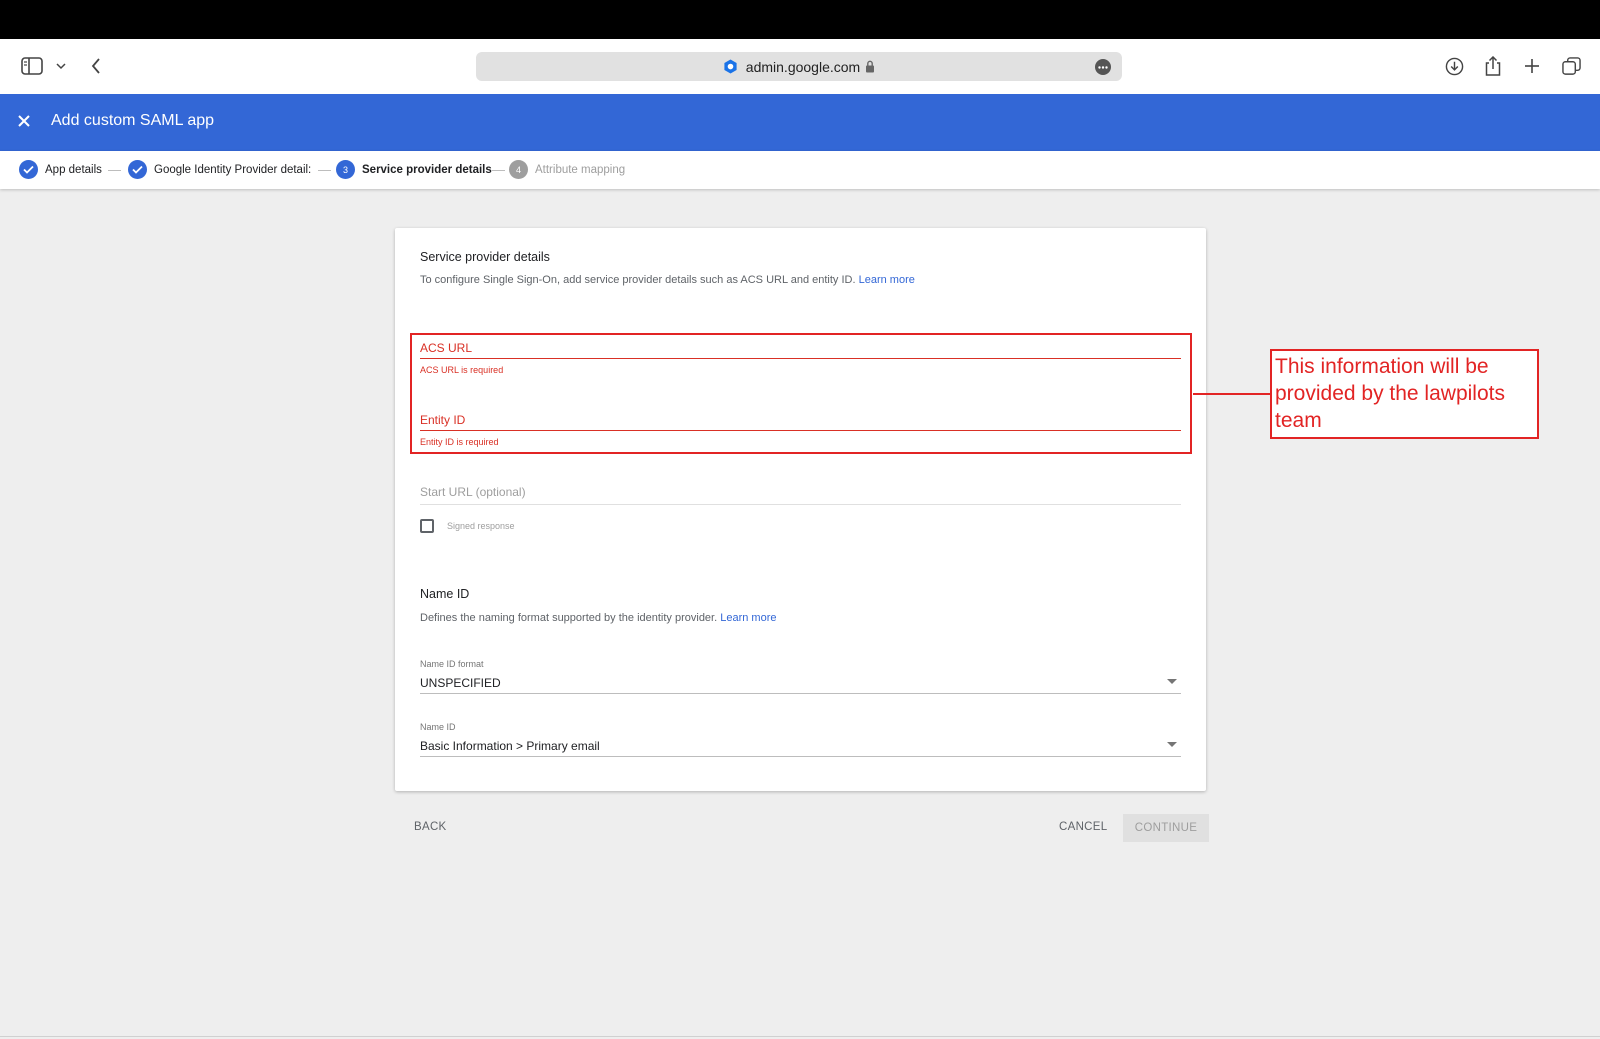 The width and height of the screenshot is (1600, 1039). I want to click on sidebar-toggle-icon, so click(32, 66).